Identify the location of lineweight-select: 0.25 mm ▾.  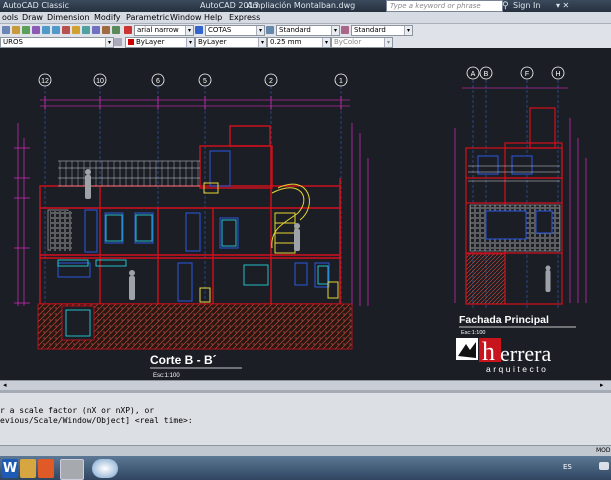
(299, 42).